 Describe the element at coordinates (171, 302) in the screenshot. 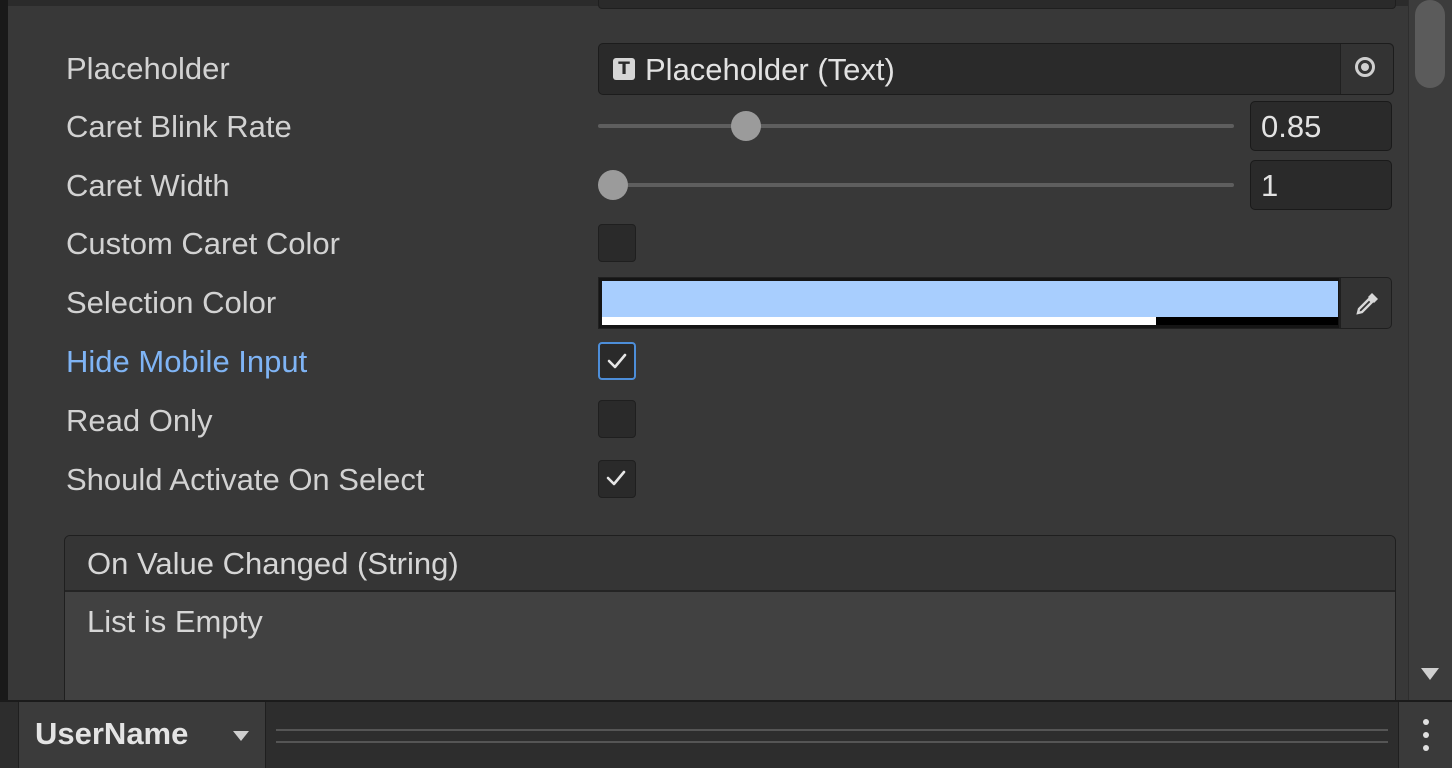

I see `selection-color-label: Selection Color` at that location.